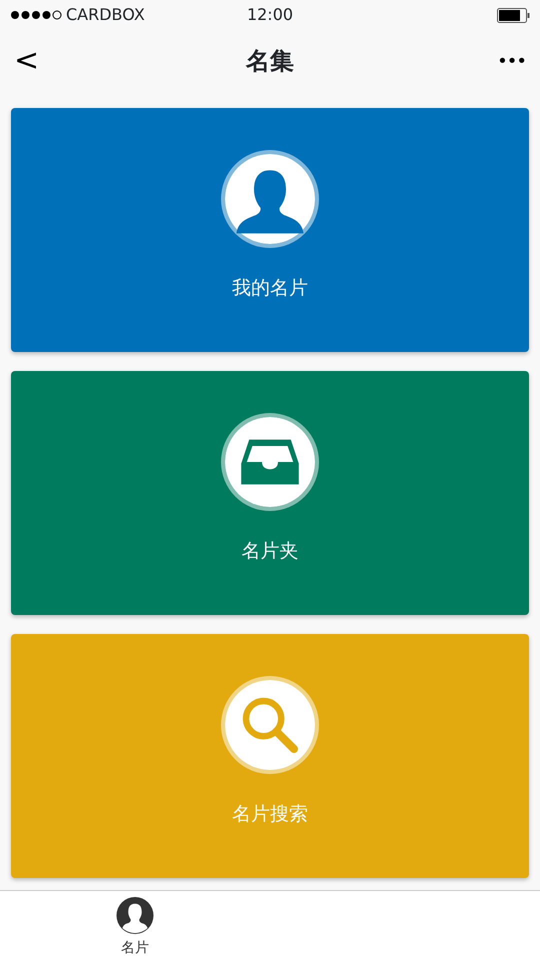 The width and height of the screenshot is (540, 960). Describe the element at coordinates (270, 15) in the screenshot. I see `clock-time: 12:00` at that location.